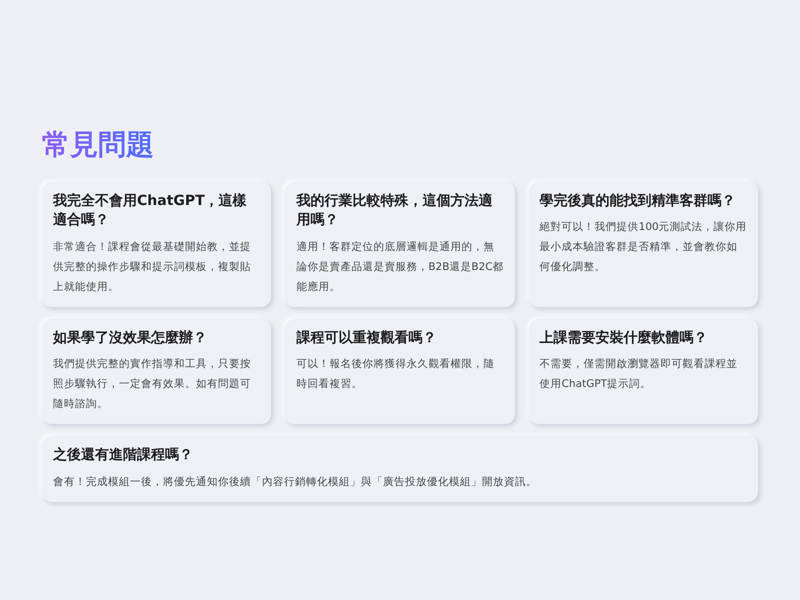  What do you see at coordinates (639, 374) in the screenshot?
I see `faq-answer: 不需要，僅需開啟瀏覽器即可觀看課程並使用ChatGPT提示詞。` at bounding box center [639, 374].